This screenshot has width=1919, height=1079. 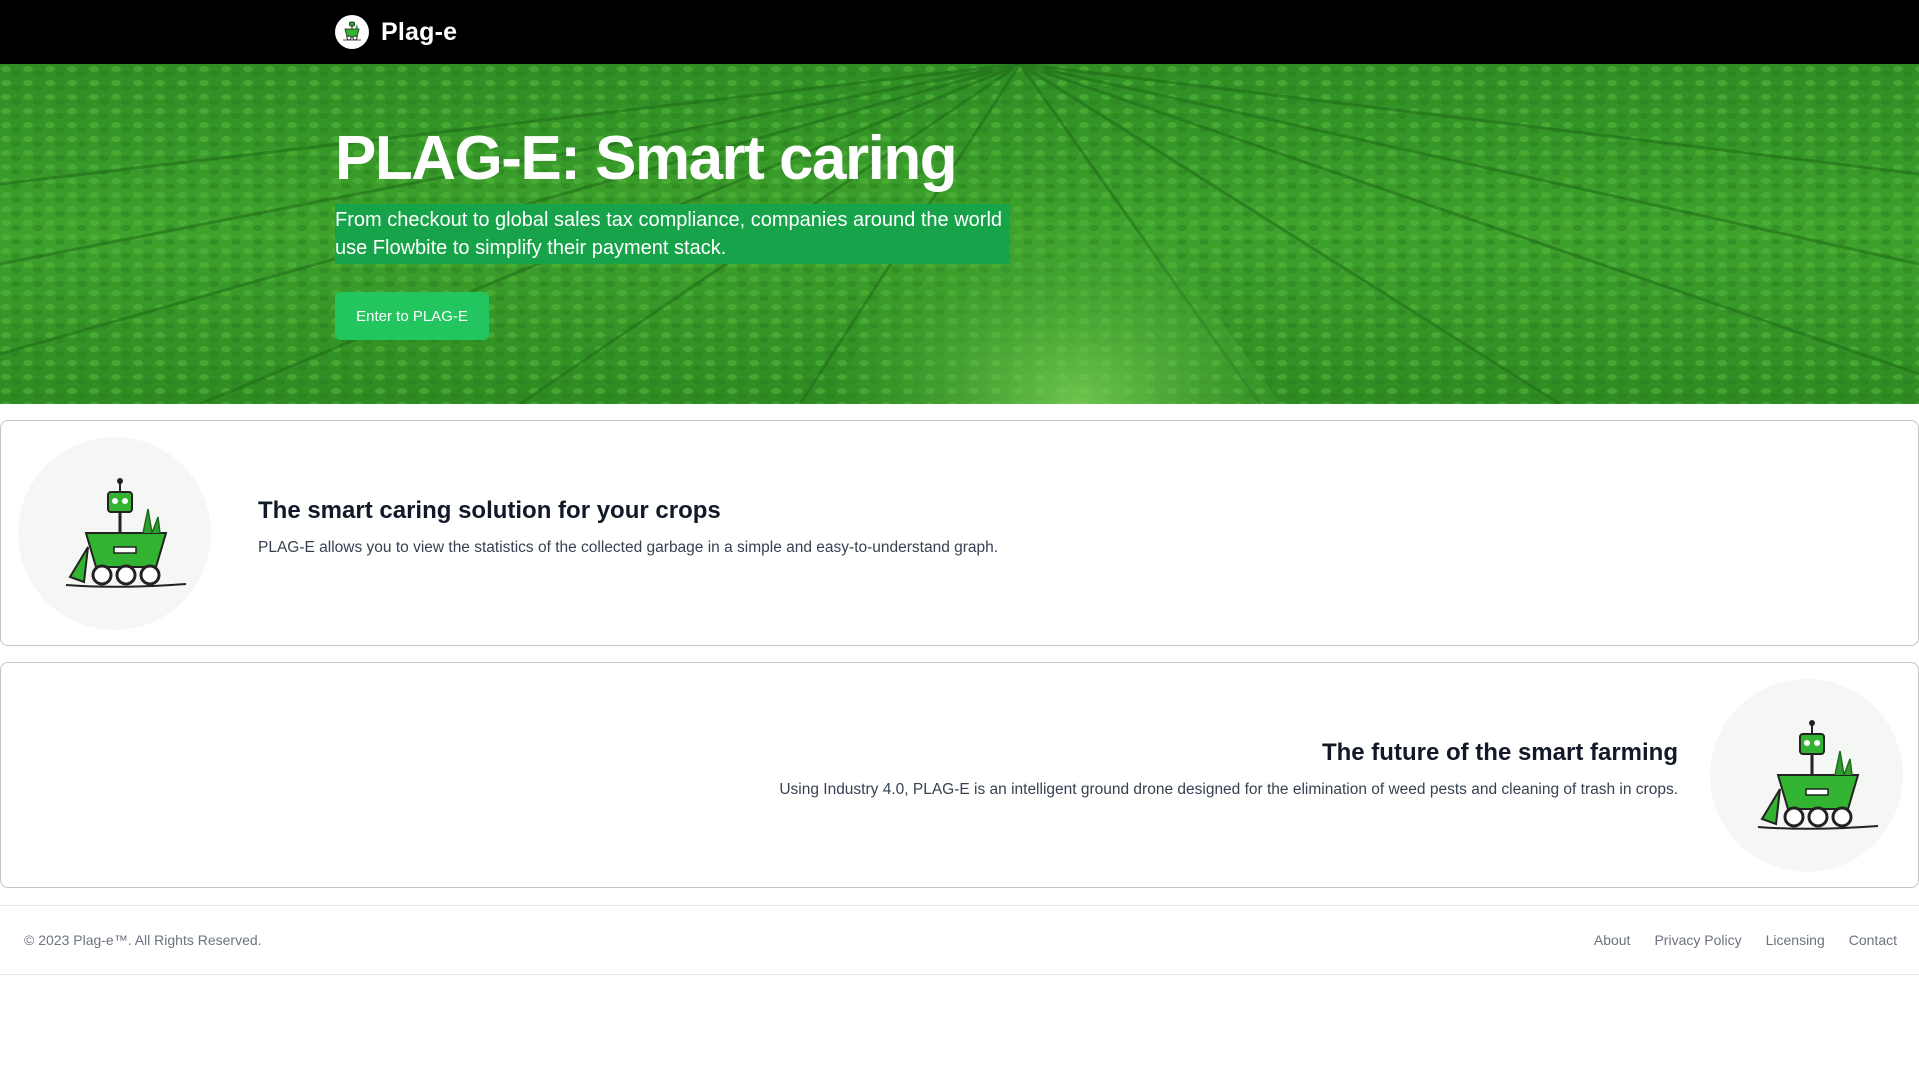 What do you see at coordinates (412, 316) in the screenshot?
I see `enter-plag-e-button: Enter to PLAG-E` at bounding box center [412, 316].